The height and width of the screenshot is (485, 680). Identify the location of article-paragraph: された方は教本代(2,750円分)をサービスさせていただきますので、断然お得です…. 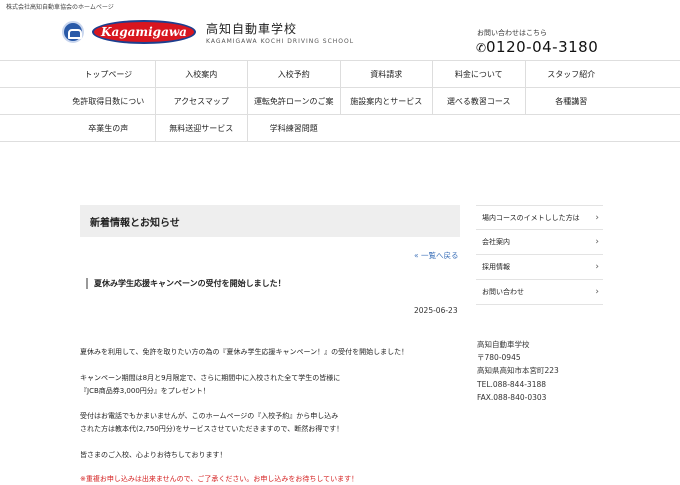
(212, 429).